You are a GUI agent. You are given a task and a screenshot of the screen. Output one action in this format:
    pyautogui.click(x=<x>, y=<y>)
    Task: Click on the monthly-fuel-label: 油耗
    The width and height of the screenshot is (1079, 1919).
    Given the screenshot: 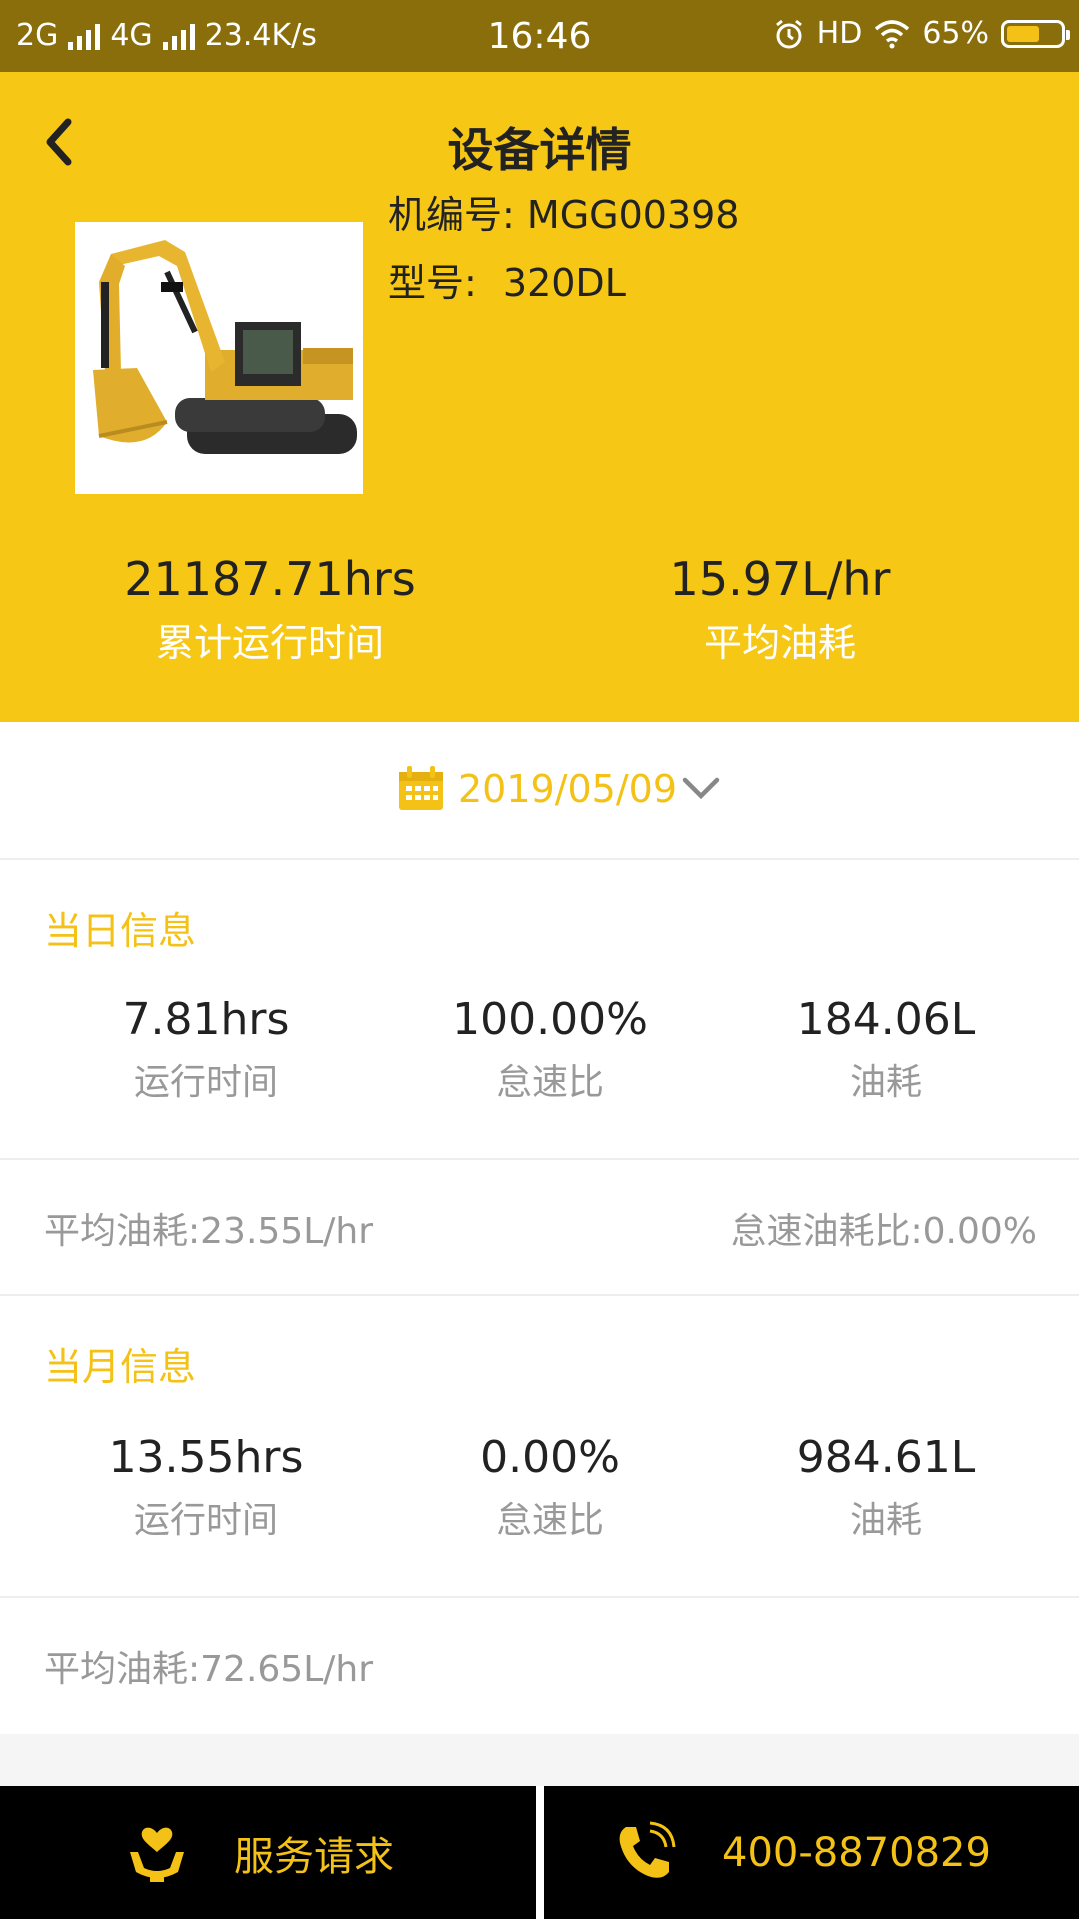 What is the action you would take?
    pyautogui.click(x=885, y=1520)
    